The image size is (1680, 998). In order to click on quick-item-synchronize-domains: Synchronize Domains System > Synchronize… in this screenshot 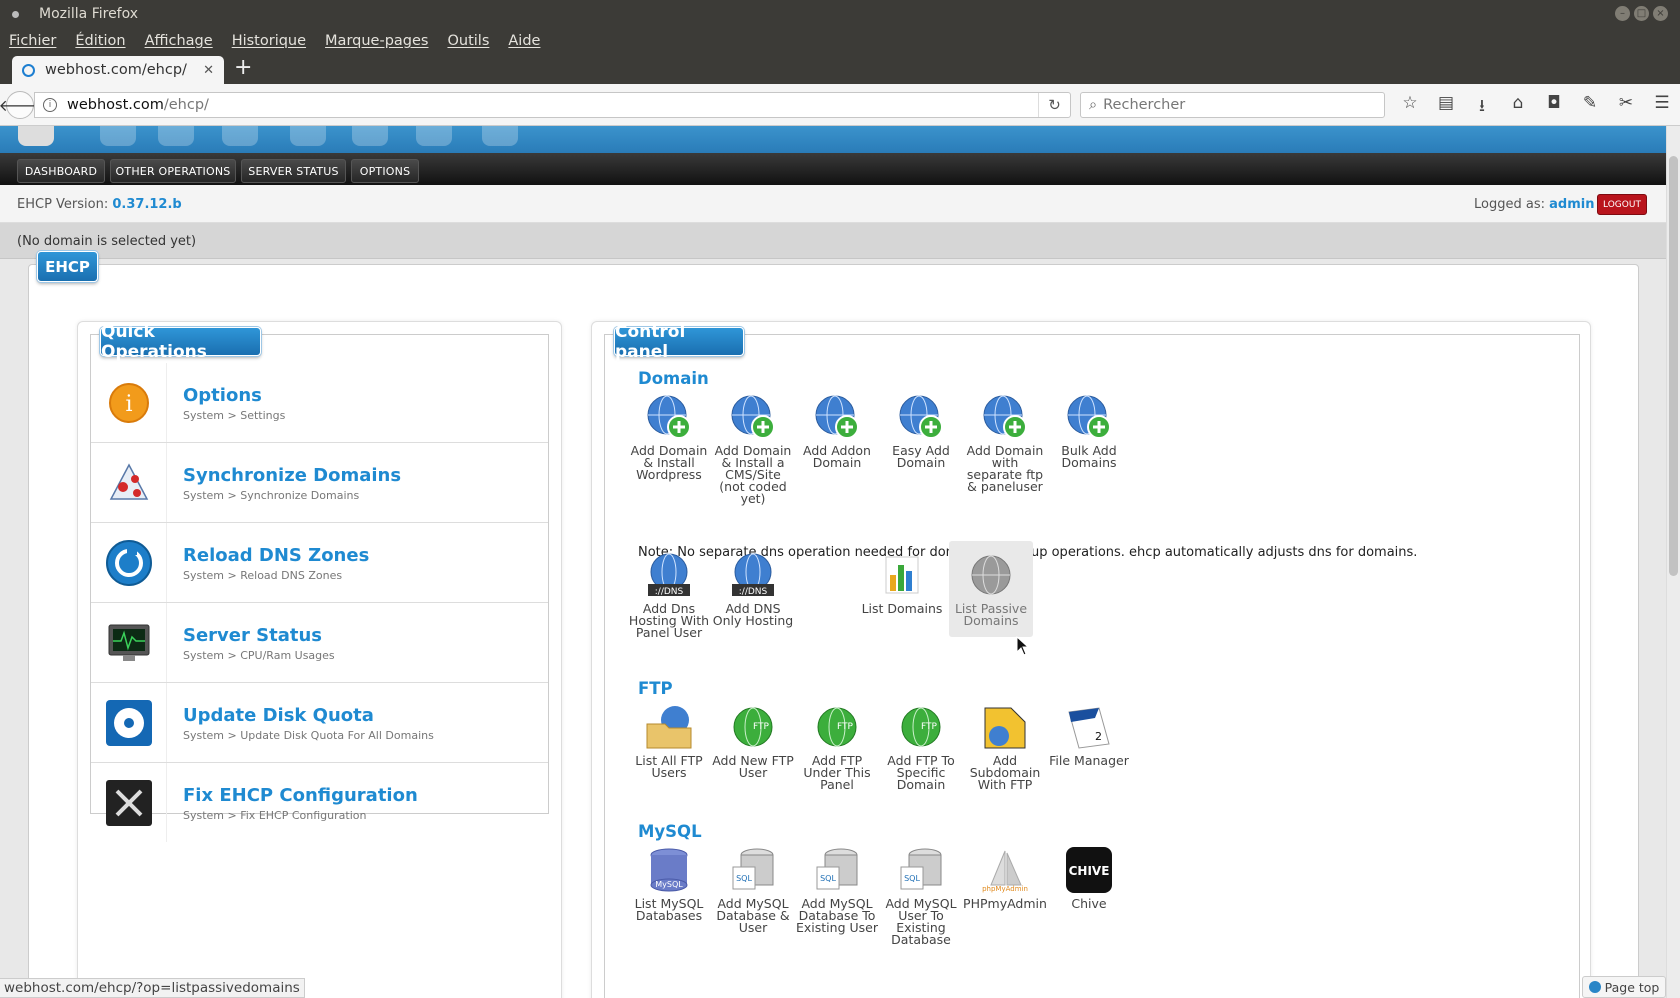, I will do `click(319, 483)`.